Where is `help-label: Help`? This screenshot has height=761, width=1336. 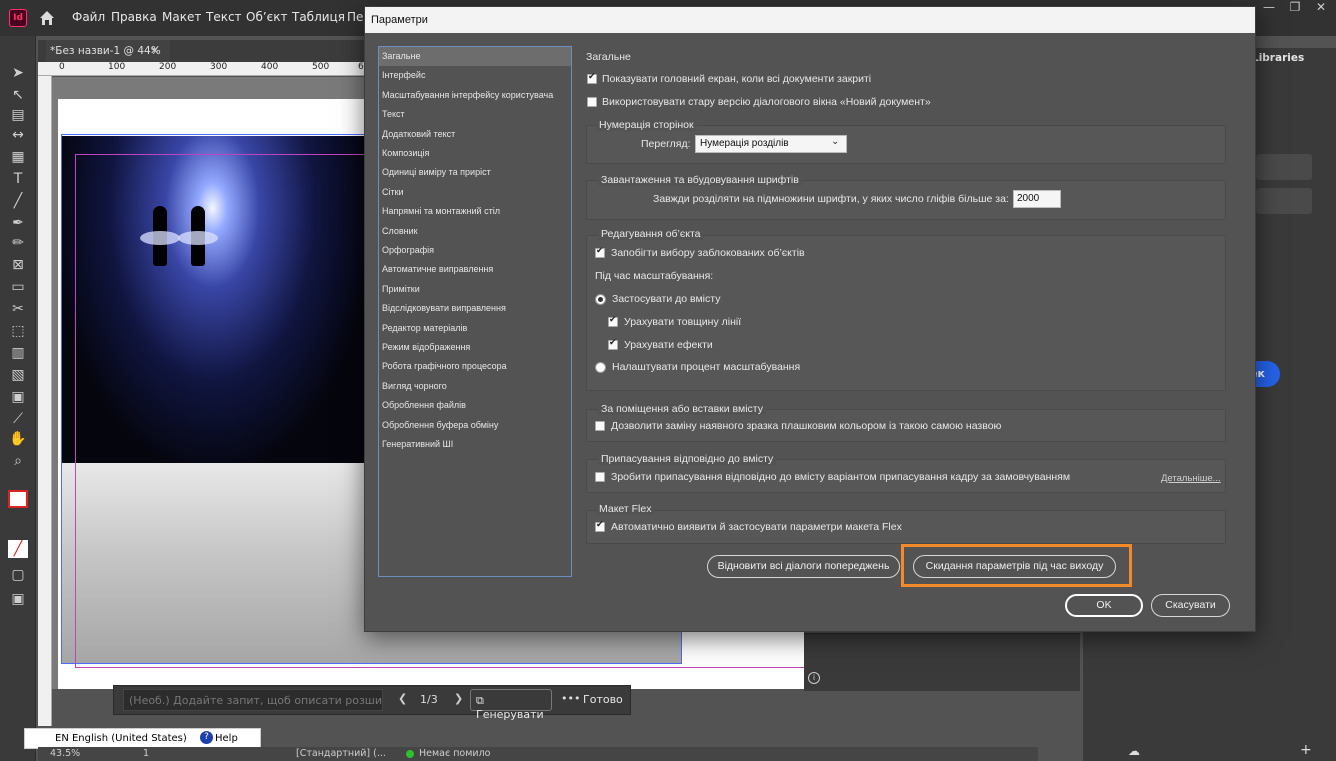
help-label: Help is located at coordinates (226, 738).